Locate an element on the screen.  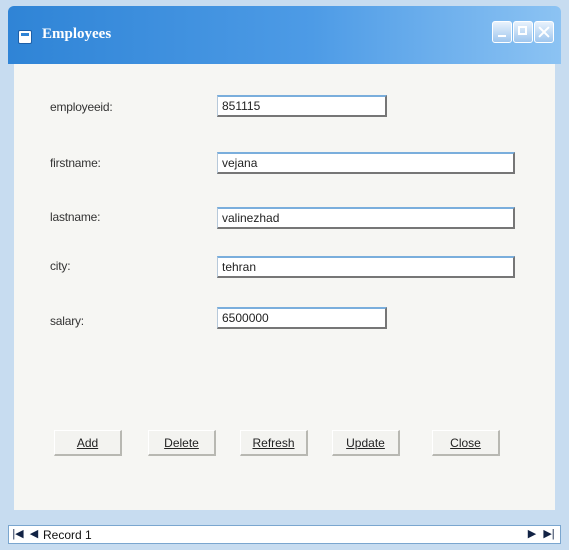
salary-field is located at coordinates (302, 318).